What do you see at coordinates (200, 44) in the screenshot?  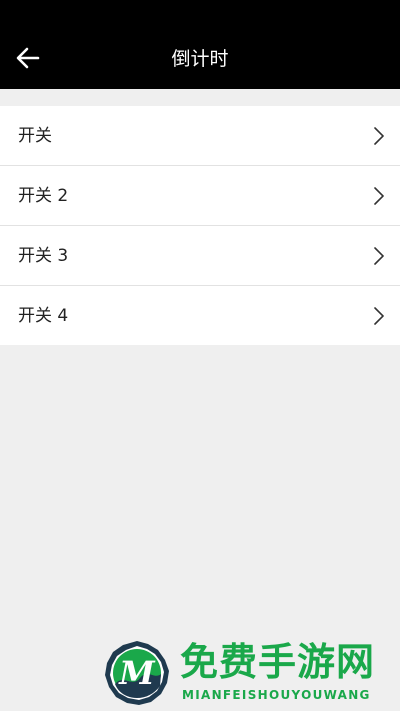 I see `app-bar: 倒计时` at bounding box center [200, 44].